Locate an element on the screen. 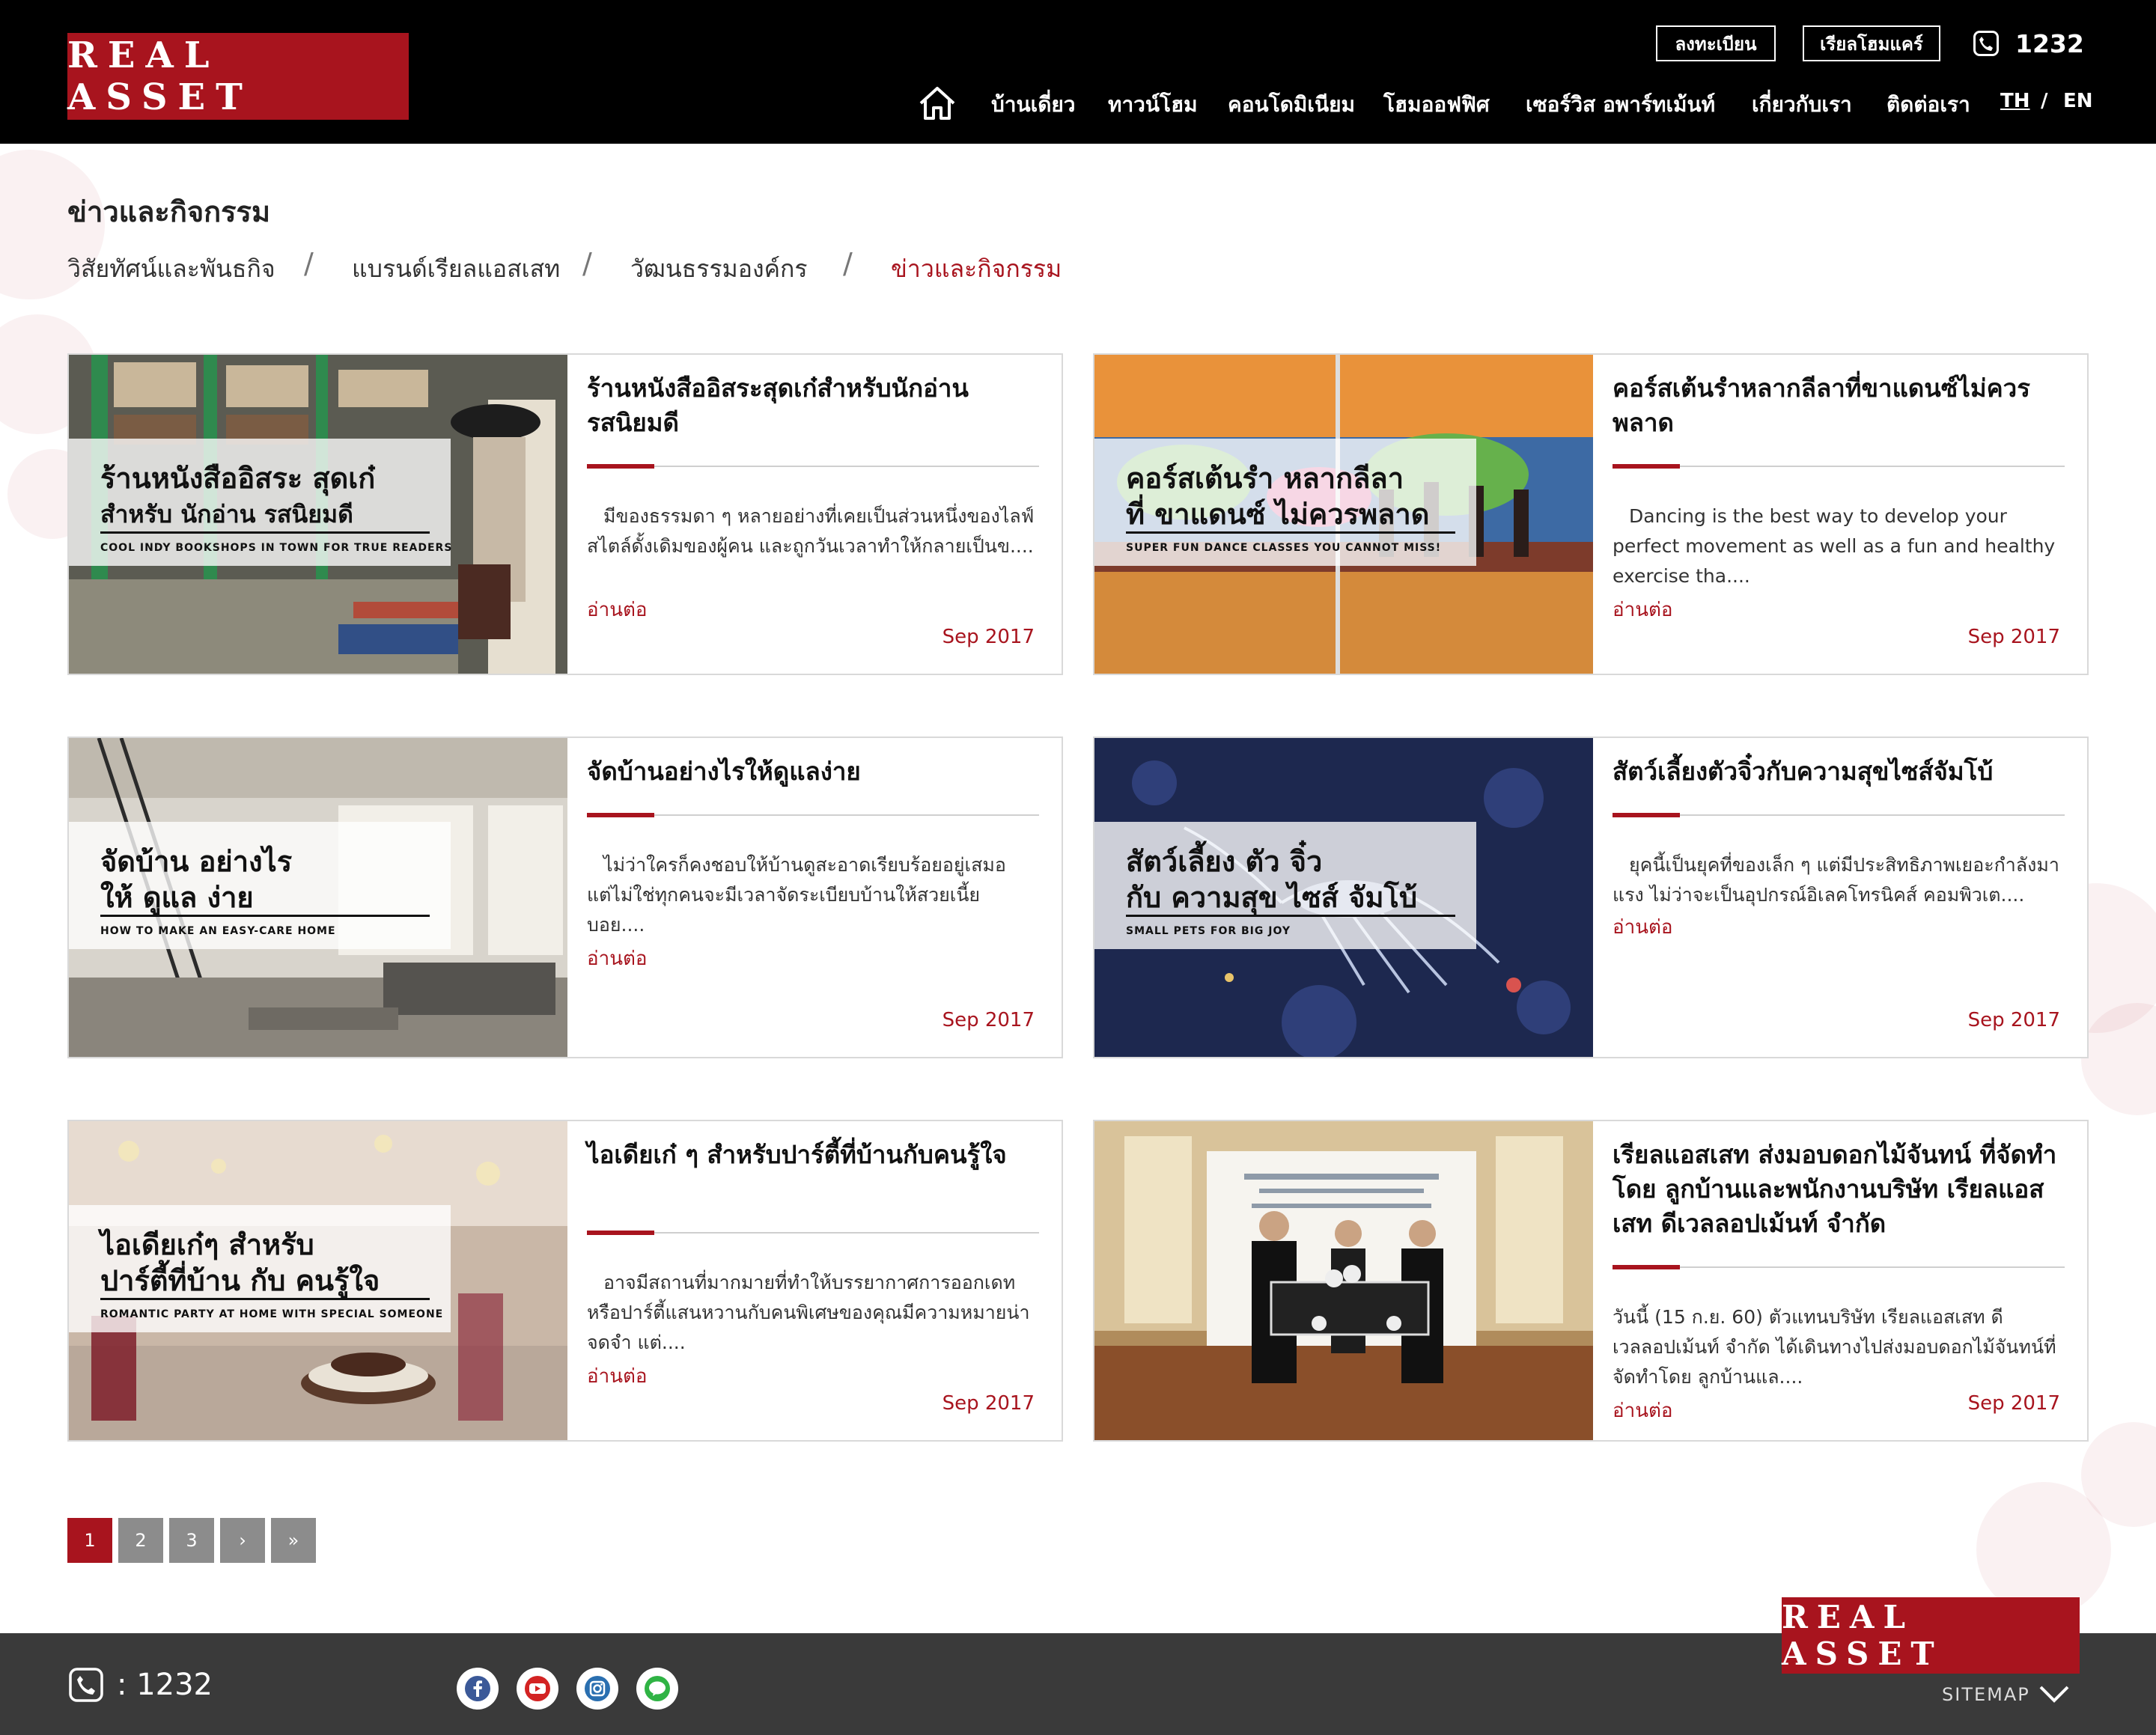 This screenshot has height=1735, width=2156. footer-logo: REAL ASSET is located at coordinates (1931, 1635).